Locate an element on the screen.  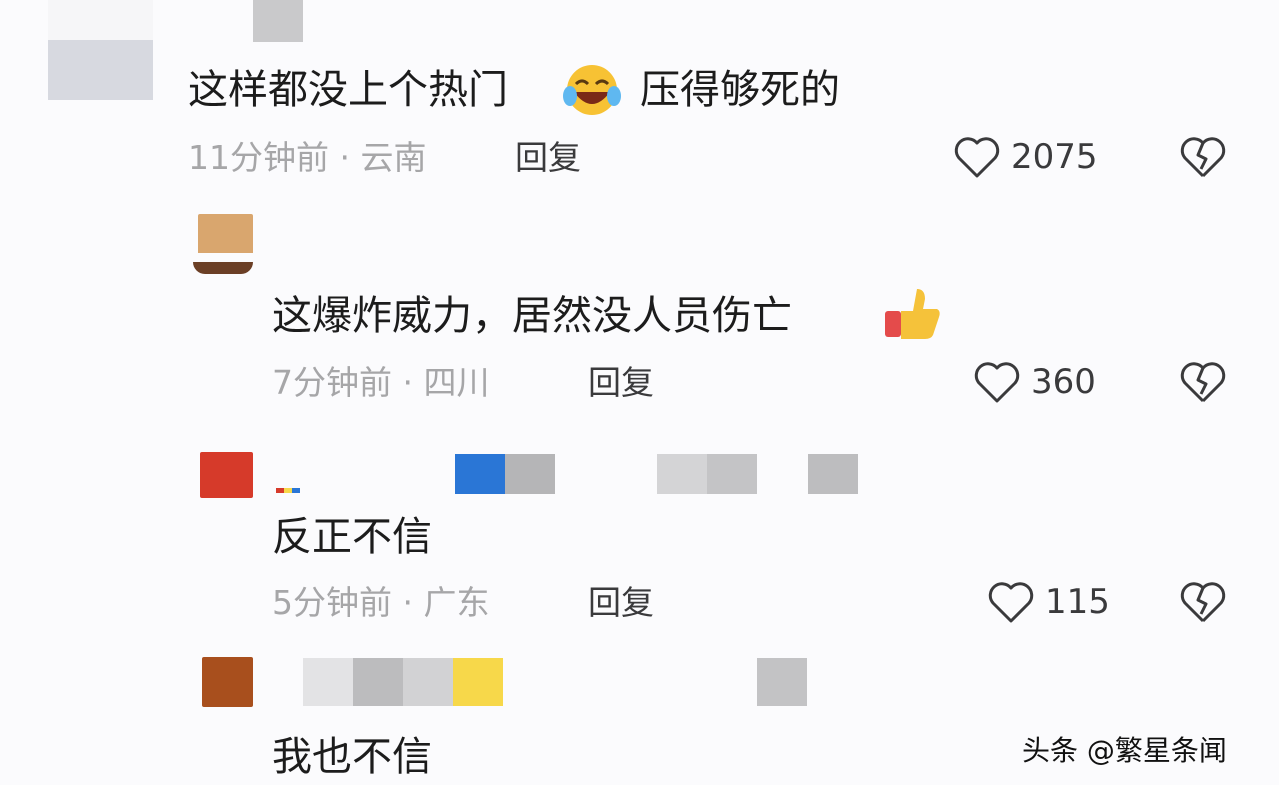
comment-text-continued: 压得够死的 is located at coordinates (740, 90).